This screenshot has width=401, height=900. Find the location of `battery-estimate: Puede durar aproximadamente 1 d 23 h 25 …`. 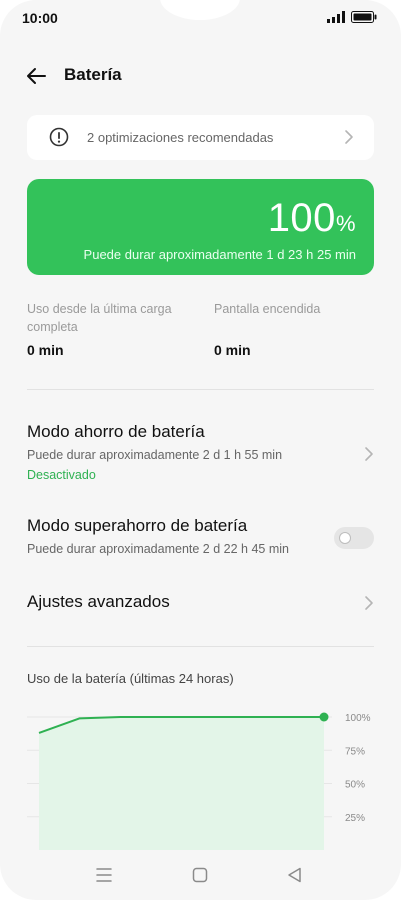

battery-estimate: Puede durar aproximadamente 1 d 23 h 25 … is located at coordinates (219, 254).